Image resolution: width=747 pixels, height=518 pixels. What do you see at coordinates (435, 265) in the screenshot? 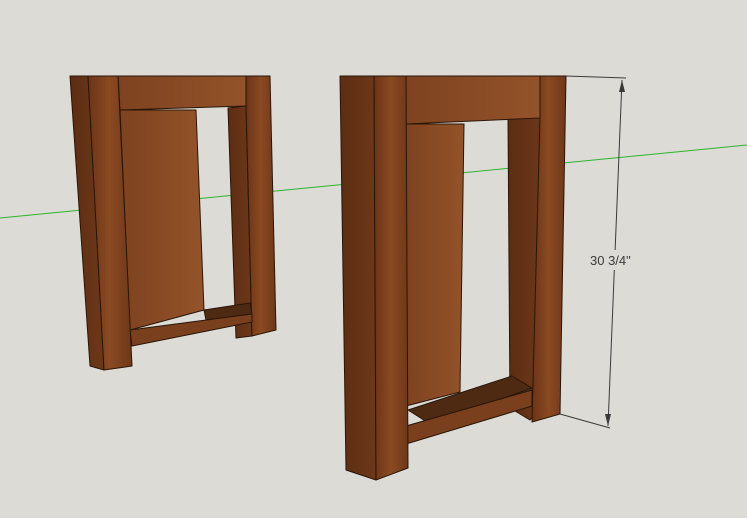
I see `right-frame-panel` at bounding box center [435, 265].